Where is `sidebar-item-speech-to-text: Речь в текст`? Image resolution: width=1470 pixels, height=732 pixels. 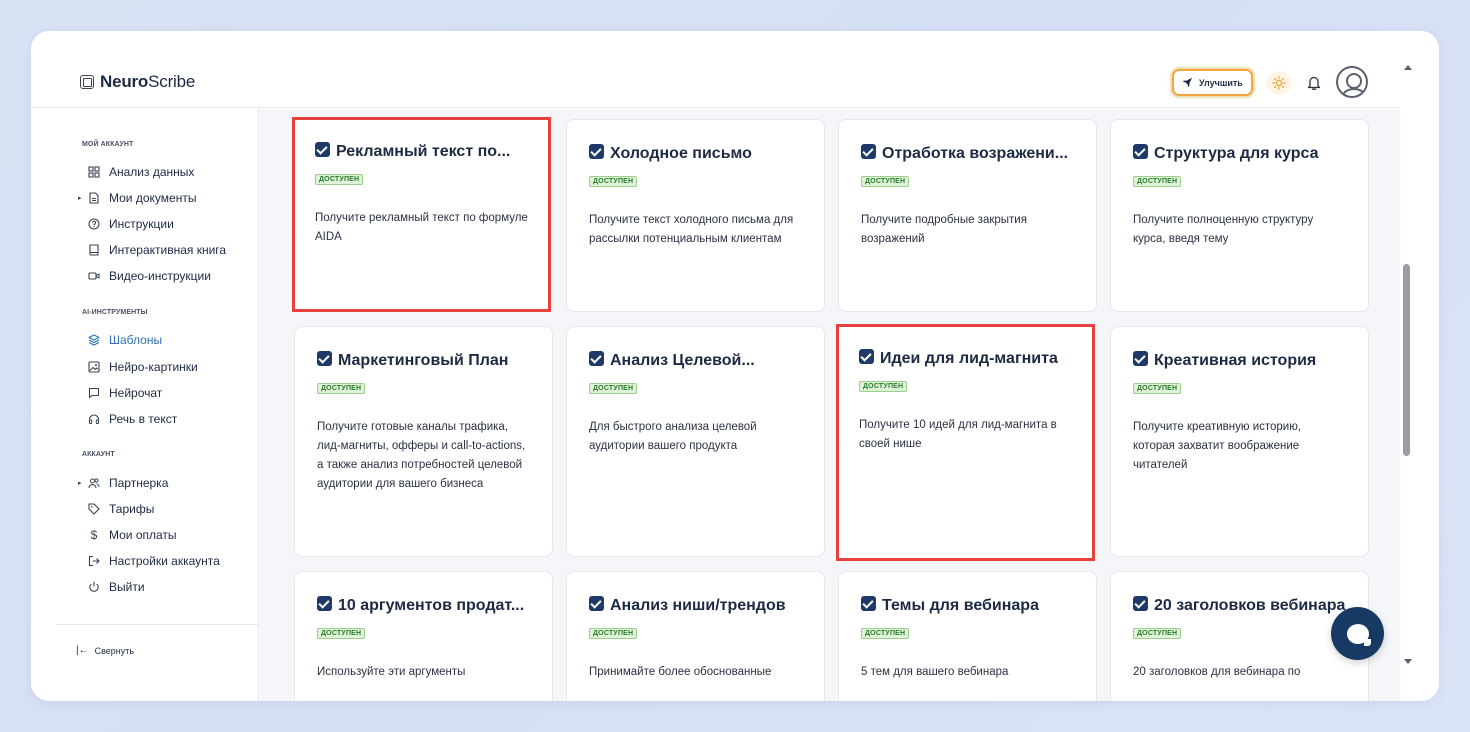 sidebar-item-speech-to-text: Речь в текст is located at coordinates (127, 419).